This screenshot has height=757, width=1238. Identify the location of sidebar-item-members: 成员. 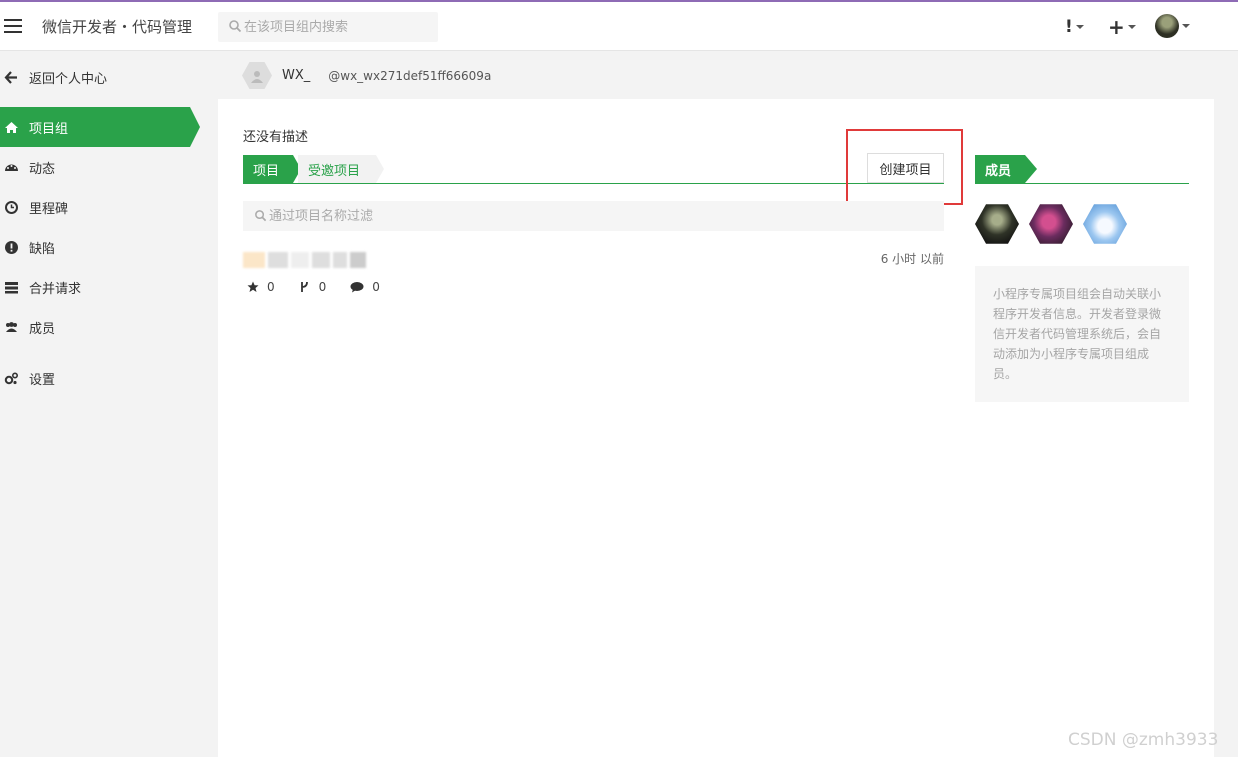
(109, 327).